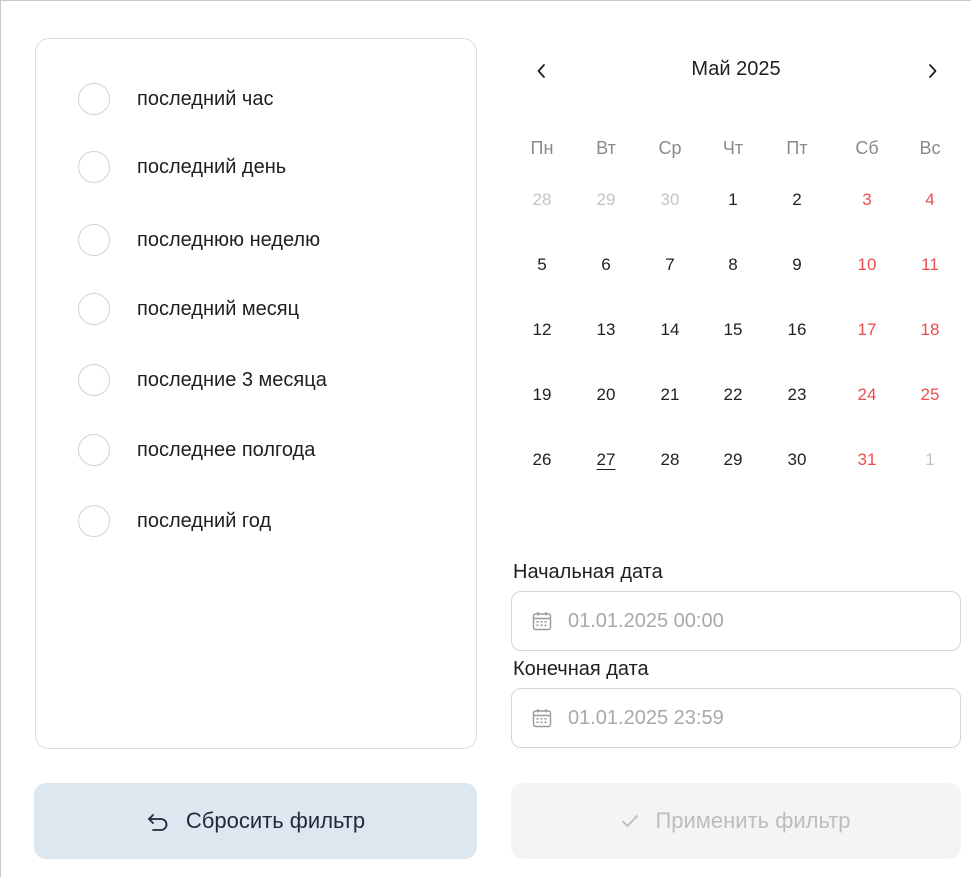 Image resolution: width=971 pixels, height=877 pixels. I want to click on start-date-field, so click(736, 621).